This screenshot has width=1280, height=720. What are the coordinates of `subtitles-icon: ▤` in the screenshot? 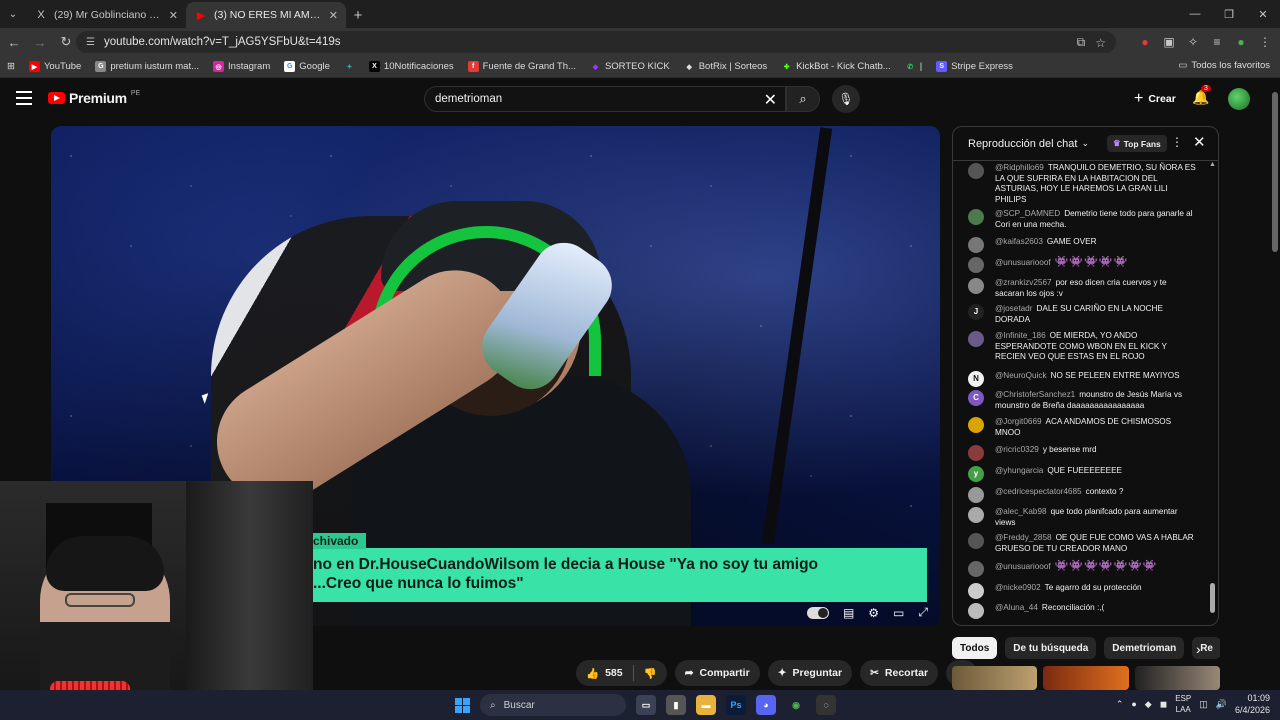 It's located at (848, 613).